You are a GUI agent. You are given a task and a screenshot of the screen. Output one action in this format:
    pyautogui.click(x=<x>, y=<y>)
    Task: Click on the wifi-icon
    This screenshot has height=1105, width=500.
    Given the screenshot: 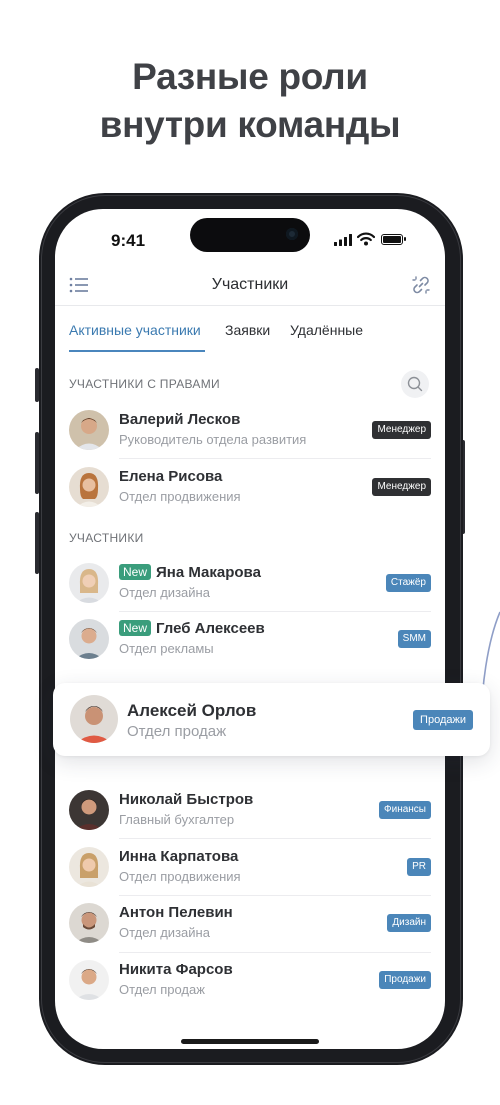 What is the action you would take?
    pyautogui.click(x=366, y=239)
    